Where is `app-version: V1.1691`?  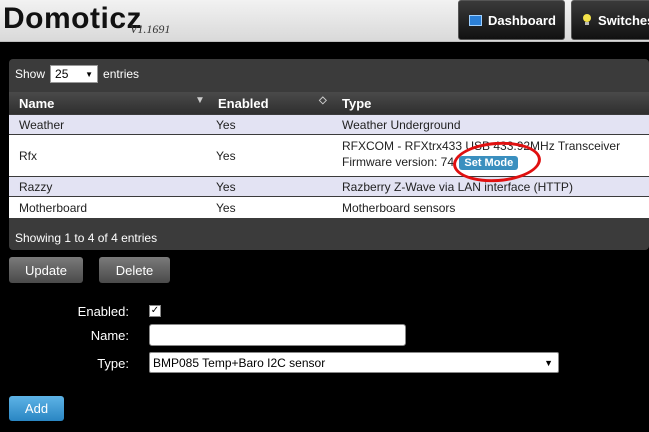
app-version: V1.1691 is located at coordinates (150, 29).